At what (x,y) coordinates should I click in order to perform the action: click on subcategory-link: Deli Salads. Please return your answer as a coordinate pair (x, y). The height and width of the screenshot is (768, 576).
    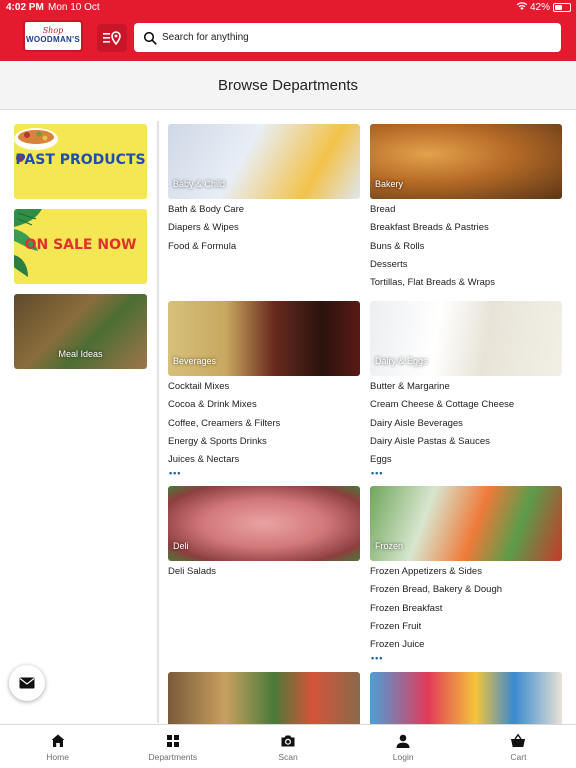
    Looking at the image, I should click on (264, 572).